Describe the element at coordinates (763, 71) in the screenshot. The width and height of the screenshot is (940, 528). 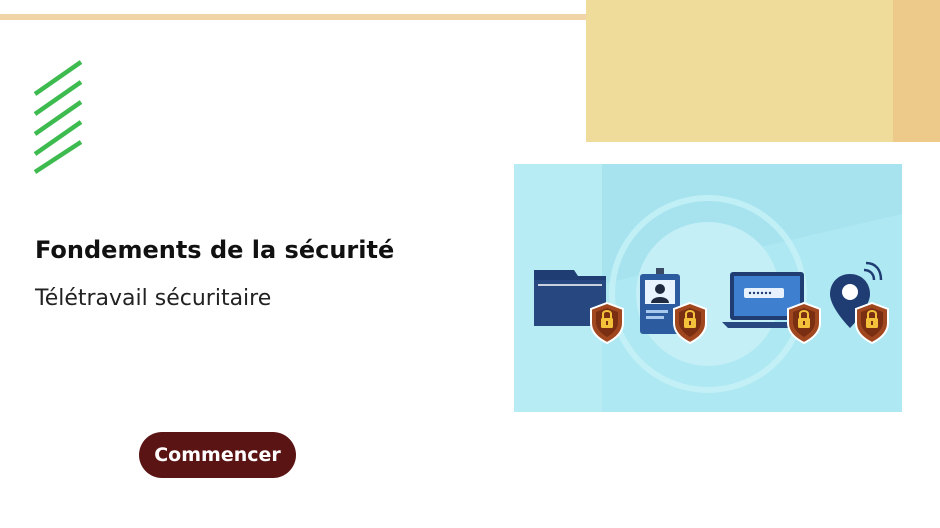
I see `decorative-block` at that location.